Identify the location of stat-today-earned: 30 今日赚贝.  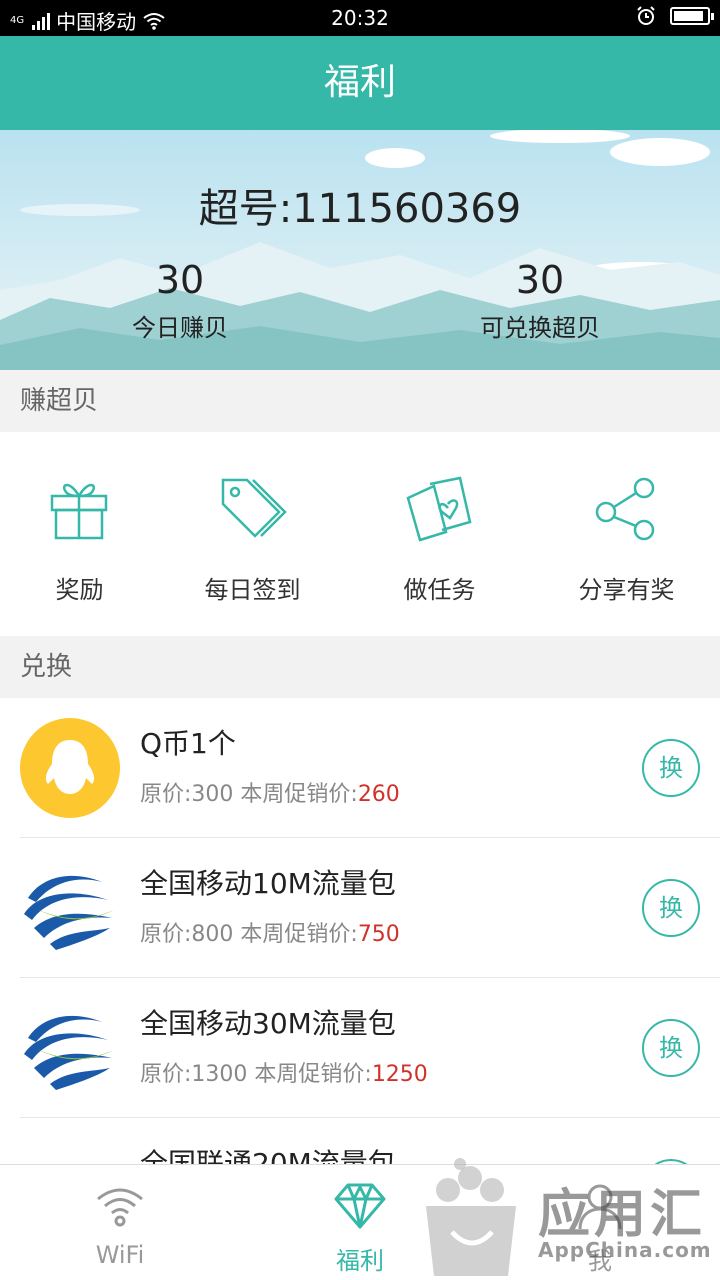
(180, 300).